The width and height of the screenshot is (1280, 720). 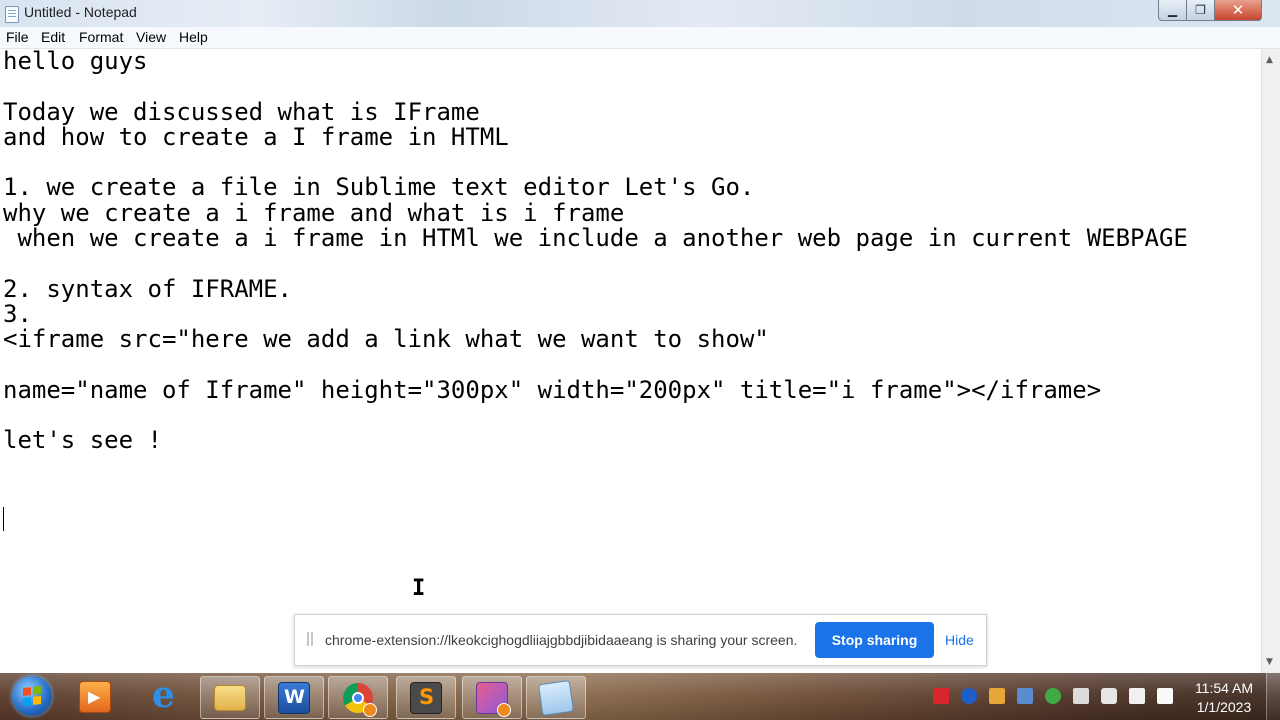 What do you see at coordinates (640, 14) in the screenshot?
I see `window-titlebar: Untitled - Notepad ▁ ❐ ✕` at bounding box center [640, 14].